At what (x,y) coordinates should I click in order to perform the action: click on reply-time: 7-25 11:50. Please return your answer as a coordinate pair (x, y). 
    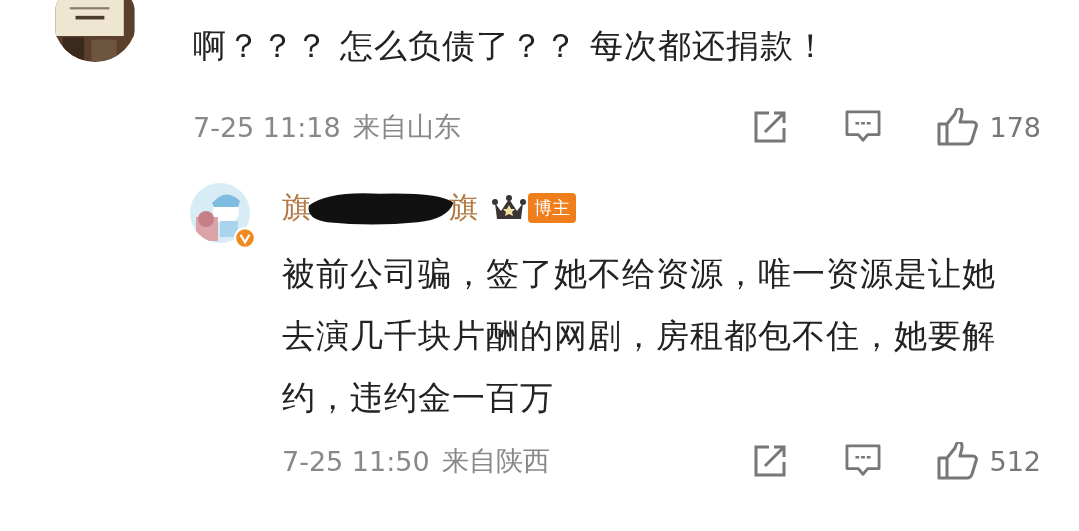
    Looking at the image, I should click on (356, 461).